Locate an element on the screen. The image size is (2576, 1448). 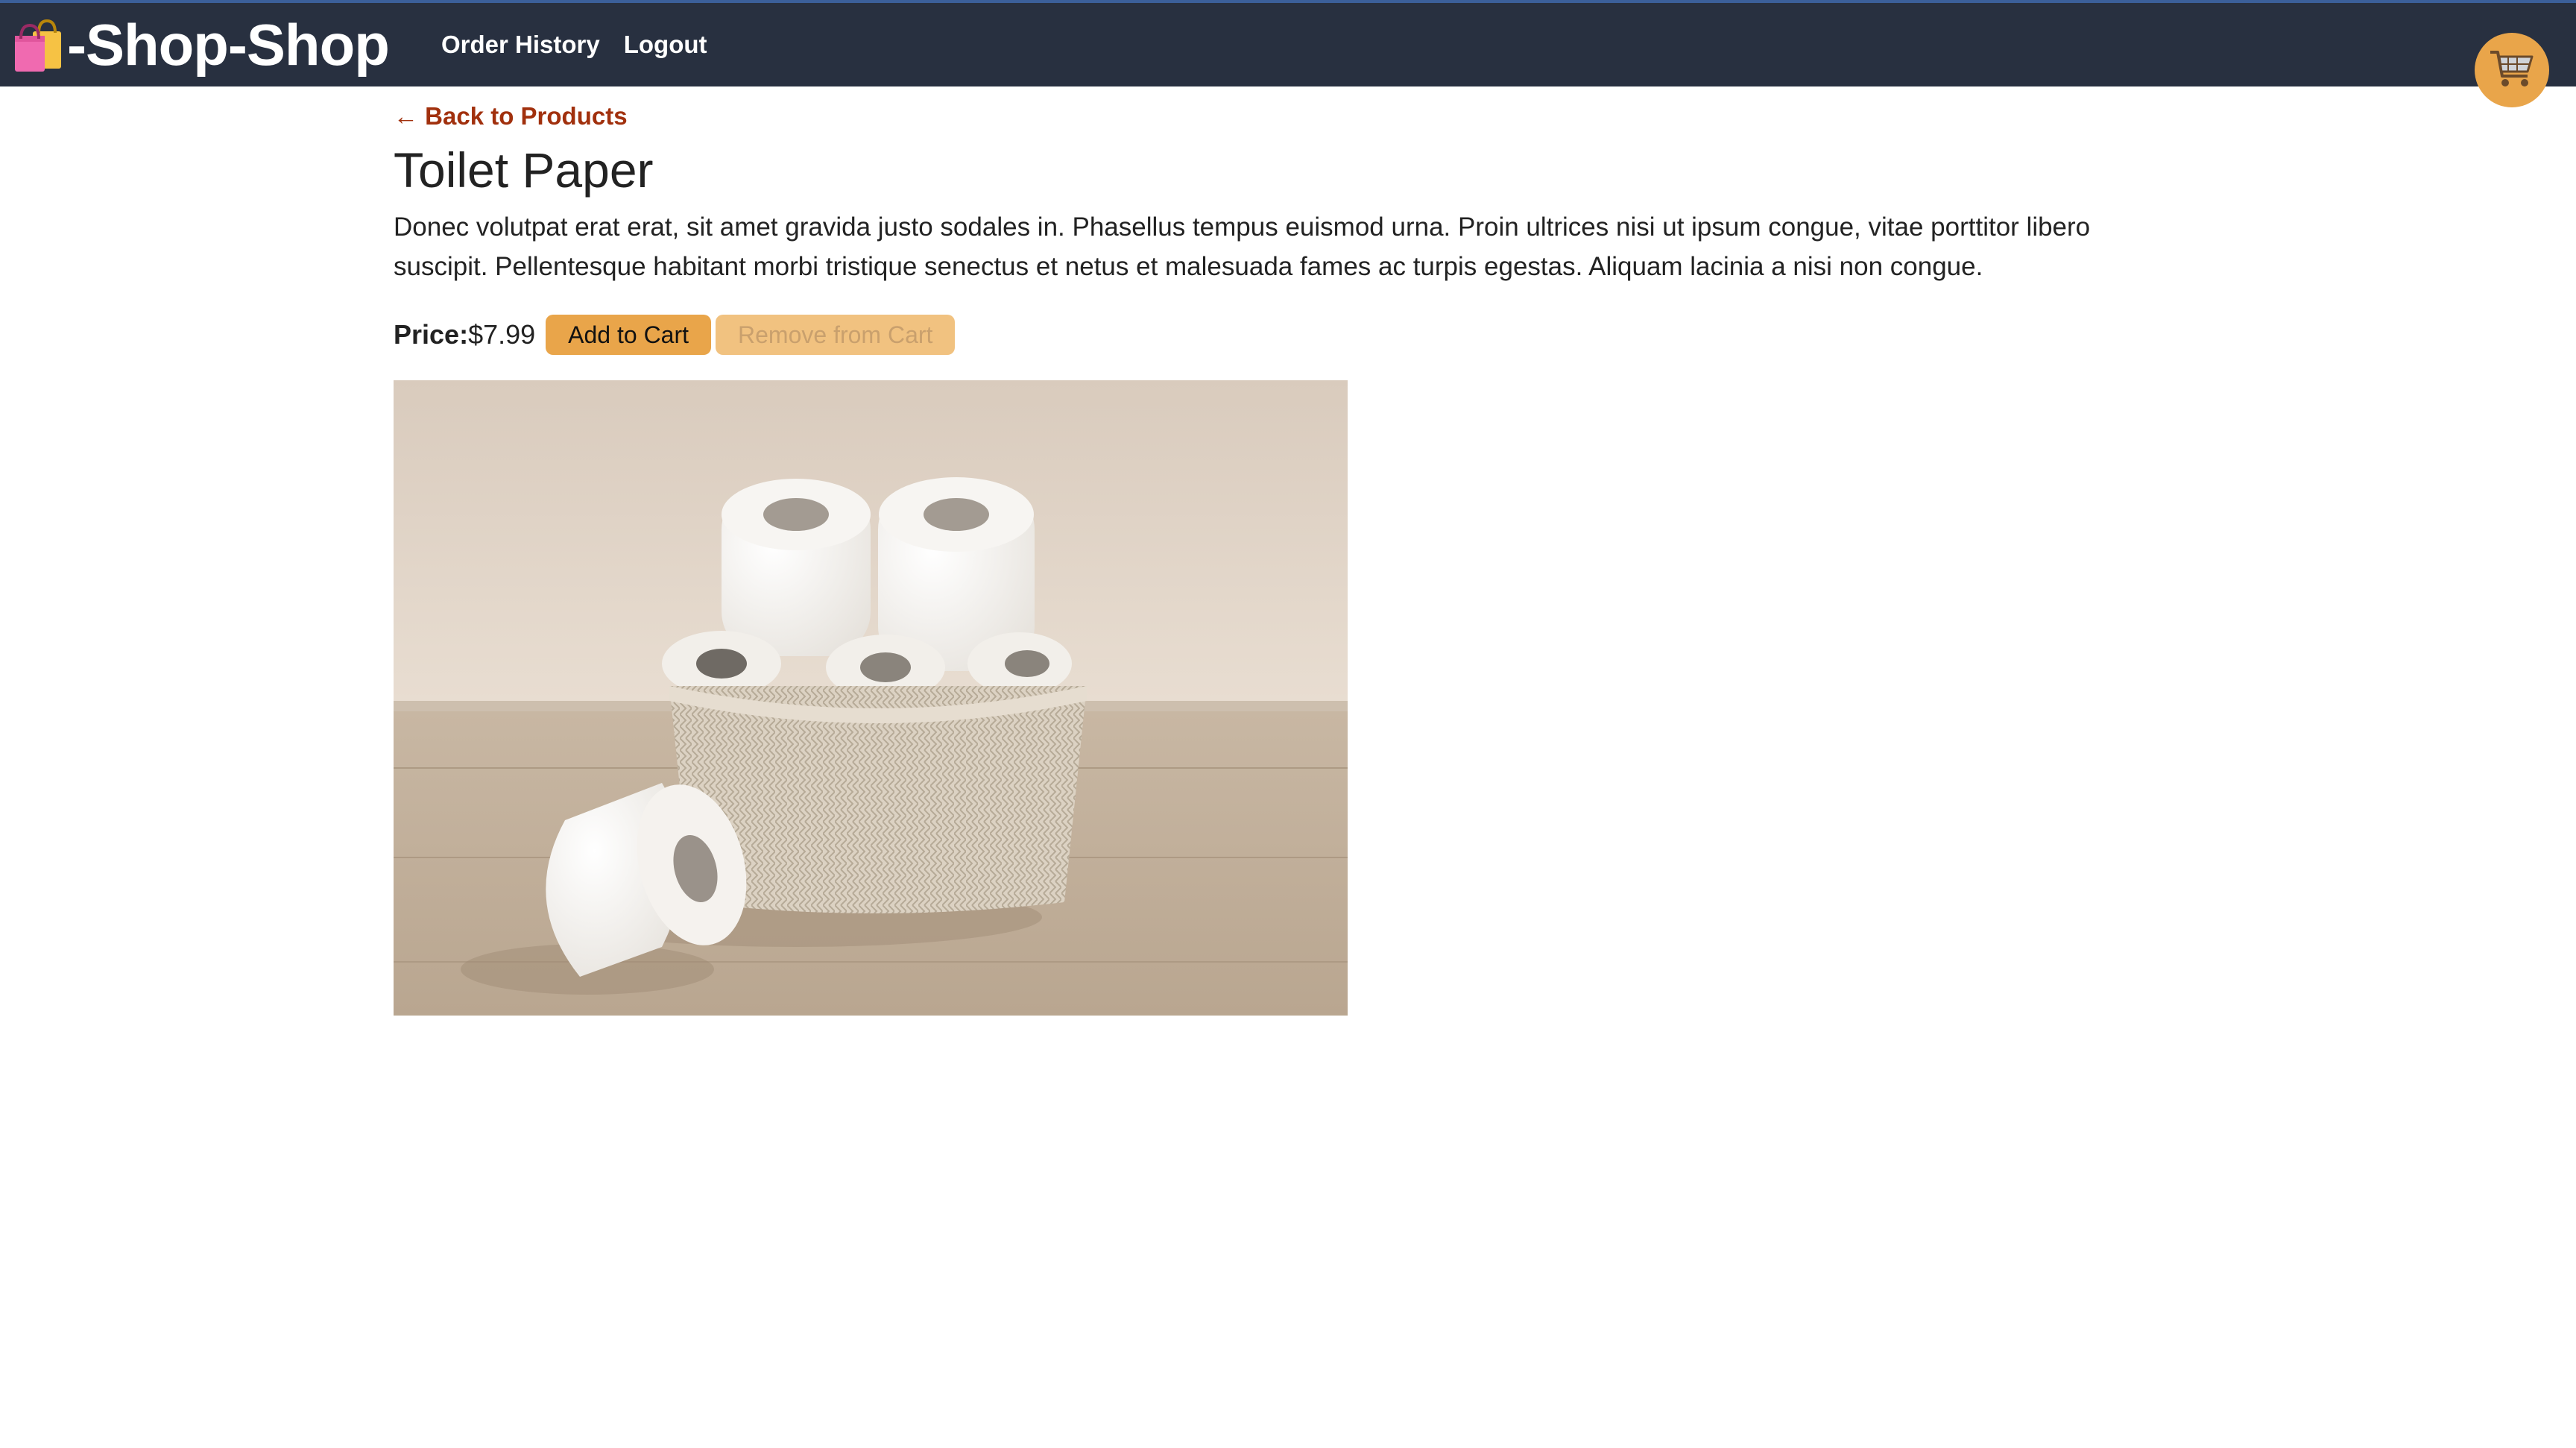
nav-order-history: Order History is located at coordinates (520, 45).